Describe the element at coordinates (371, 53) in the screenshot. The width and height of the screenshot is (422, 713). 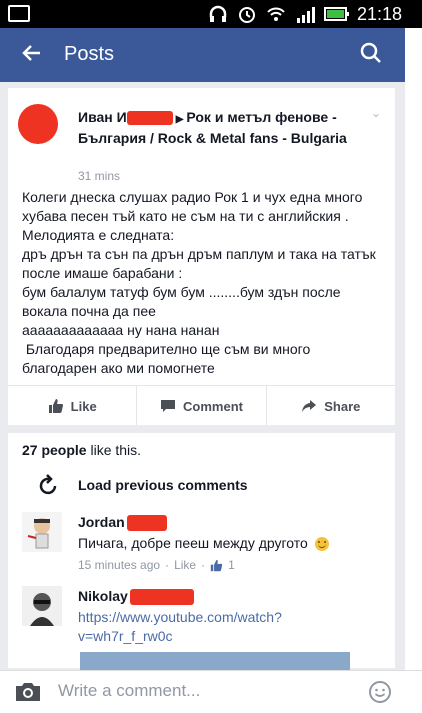
I see `search-icon` at that location.